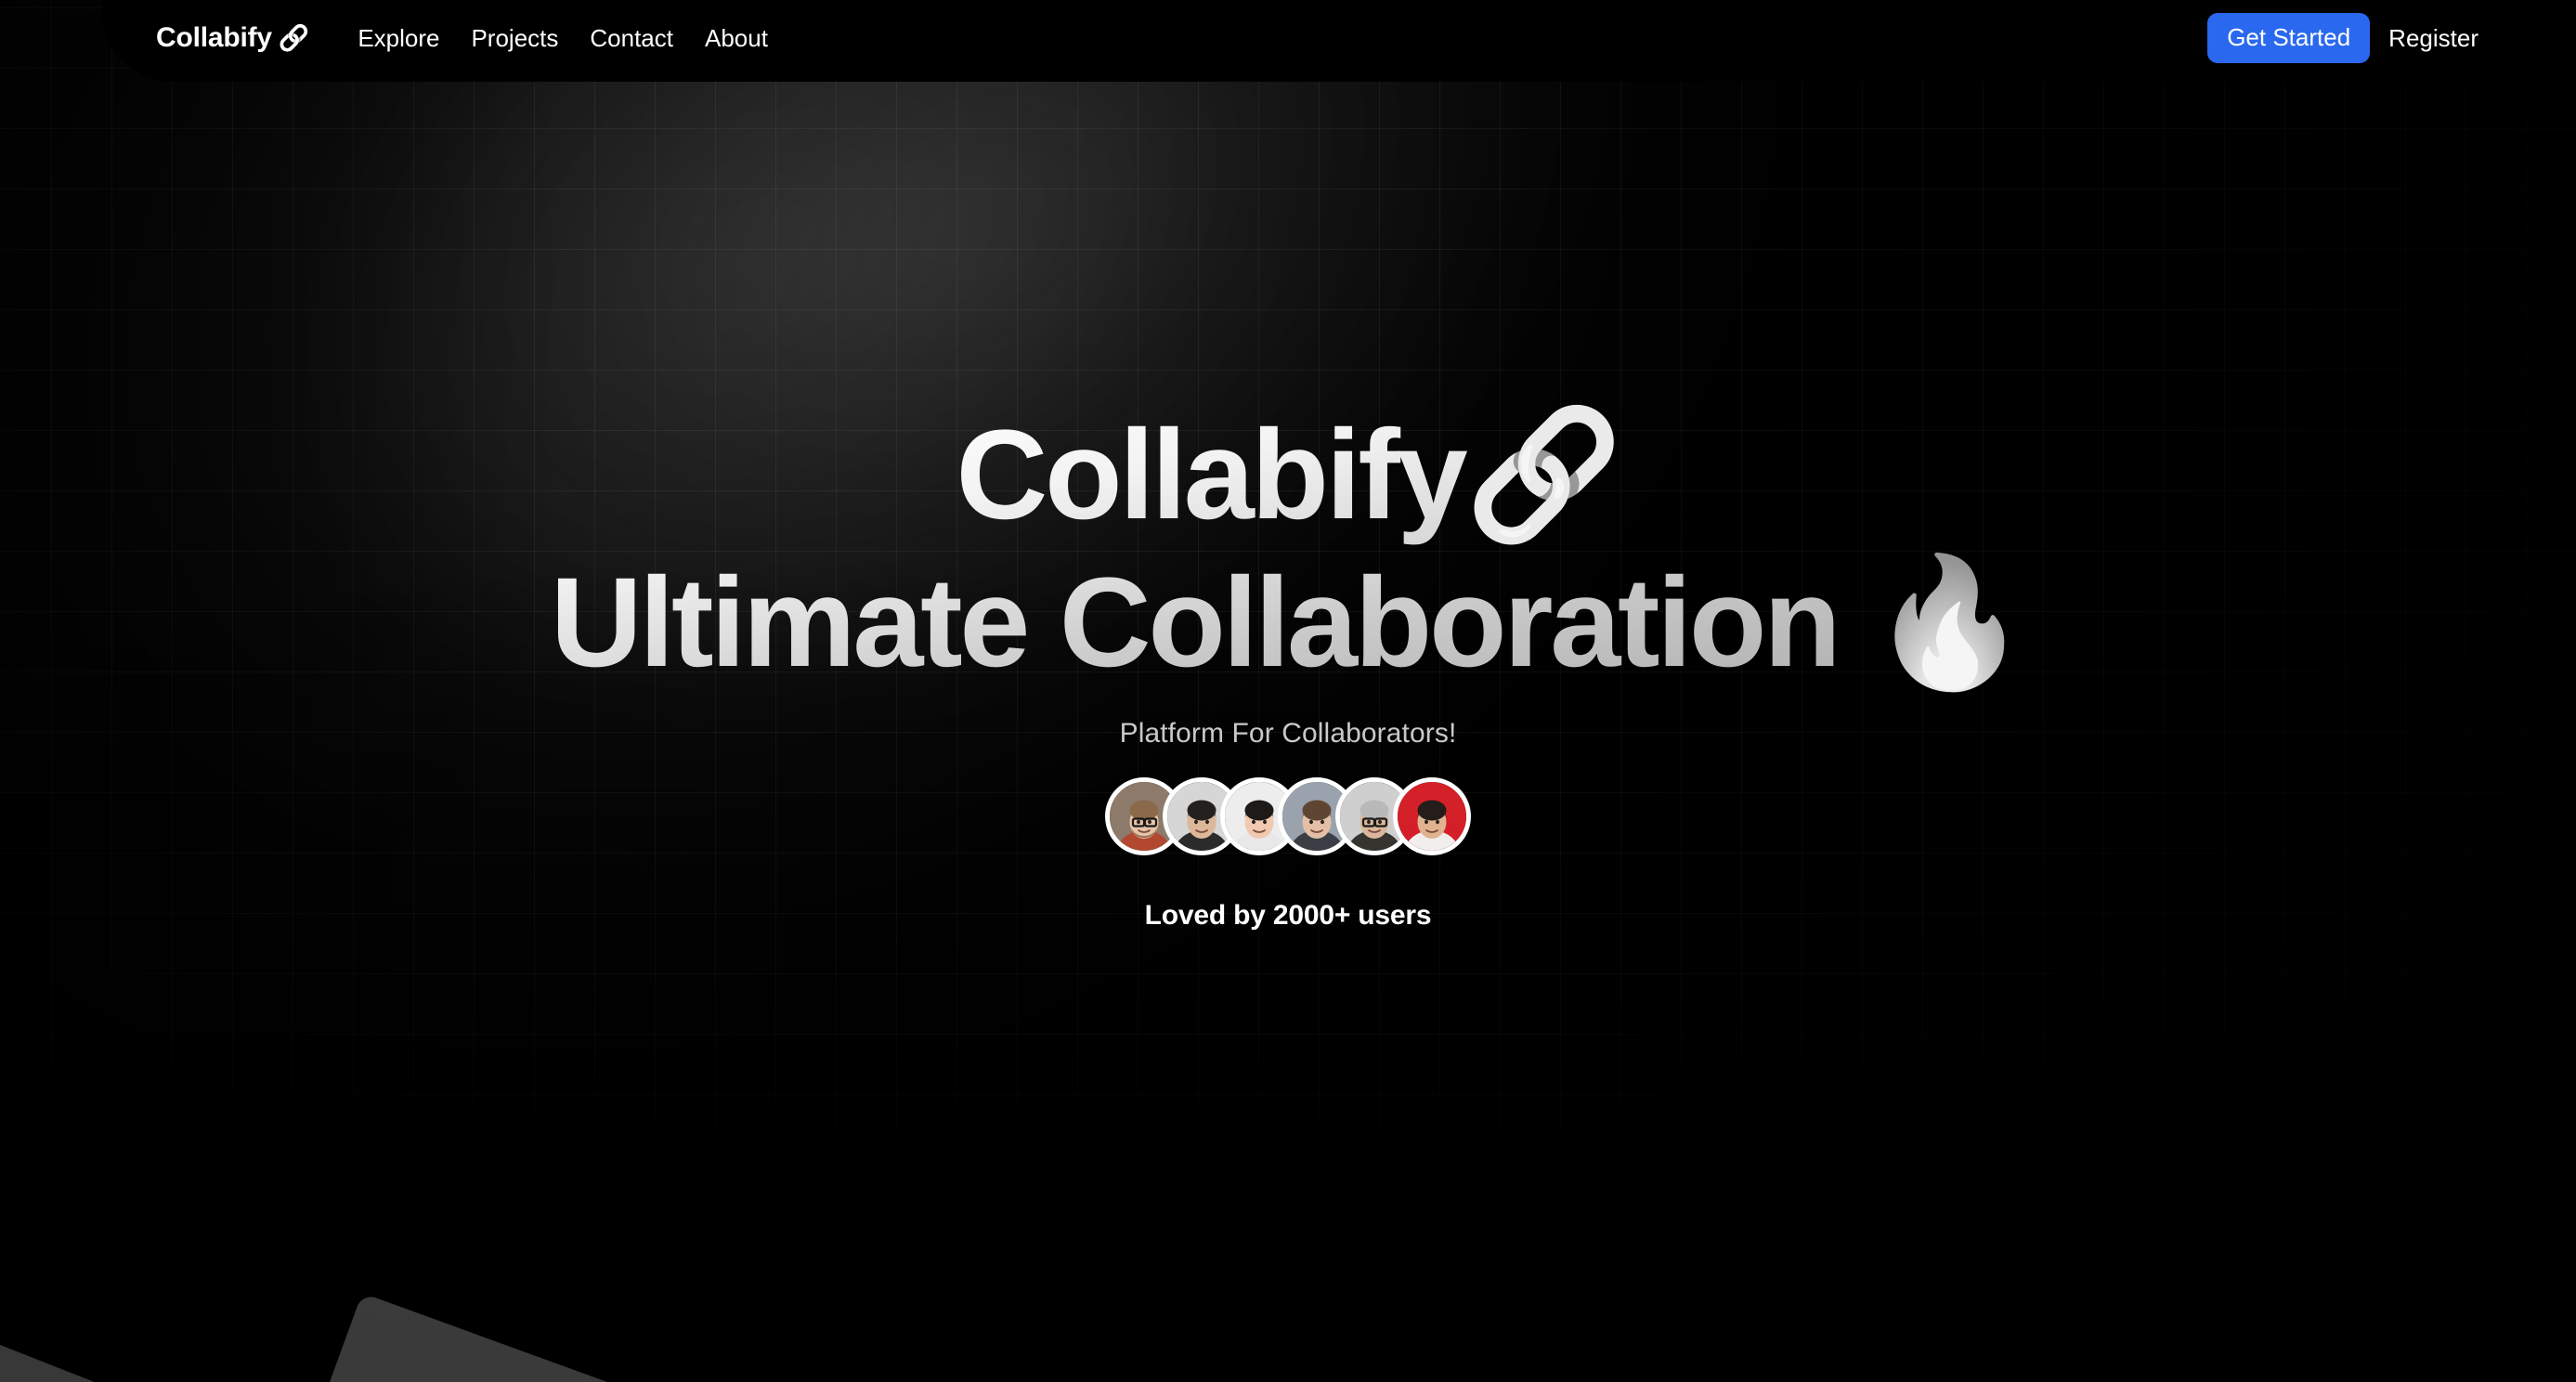 This screenshot has height=1382, width=2576. What do you see at coordinates (1288, 815) in the screenshot?
I see `avatar-group` at bounding box center [1288, 815].